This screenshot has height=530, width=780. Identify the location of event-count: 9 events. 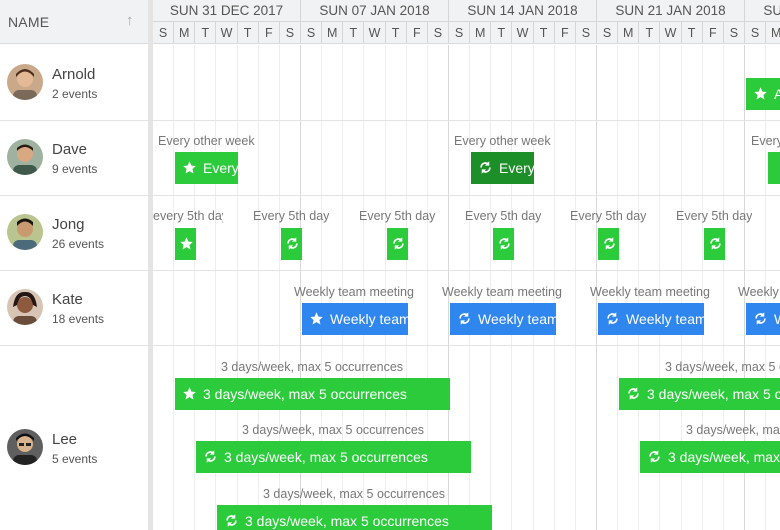
(75, 169).